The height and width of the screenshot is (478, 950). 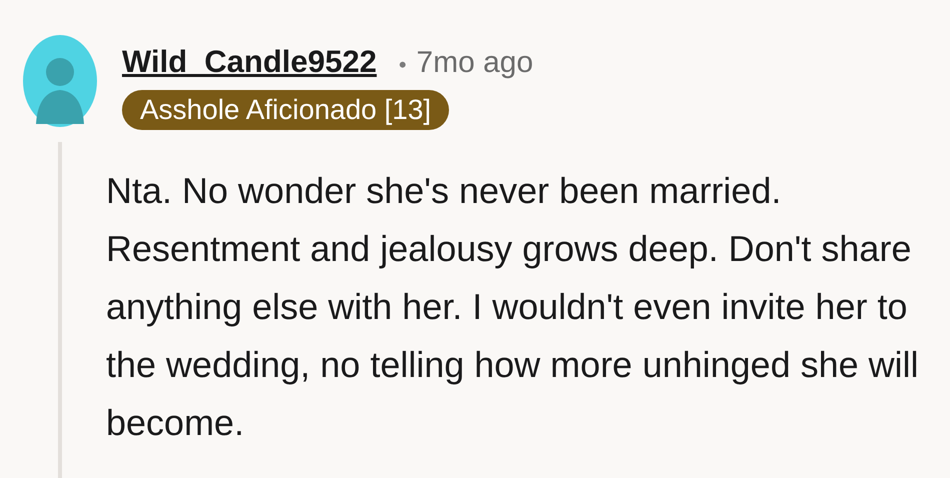 What do you see at coordinates (60, 81) in the screenshot?
I see `avatar-icon` at bounding box center [60, 81].